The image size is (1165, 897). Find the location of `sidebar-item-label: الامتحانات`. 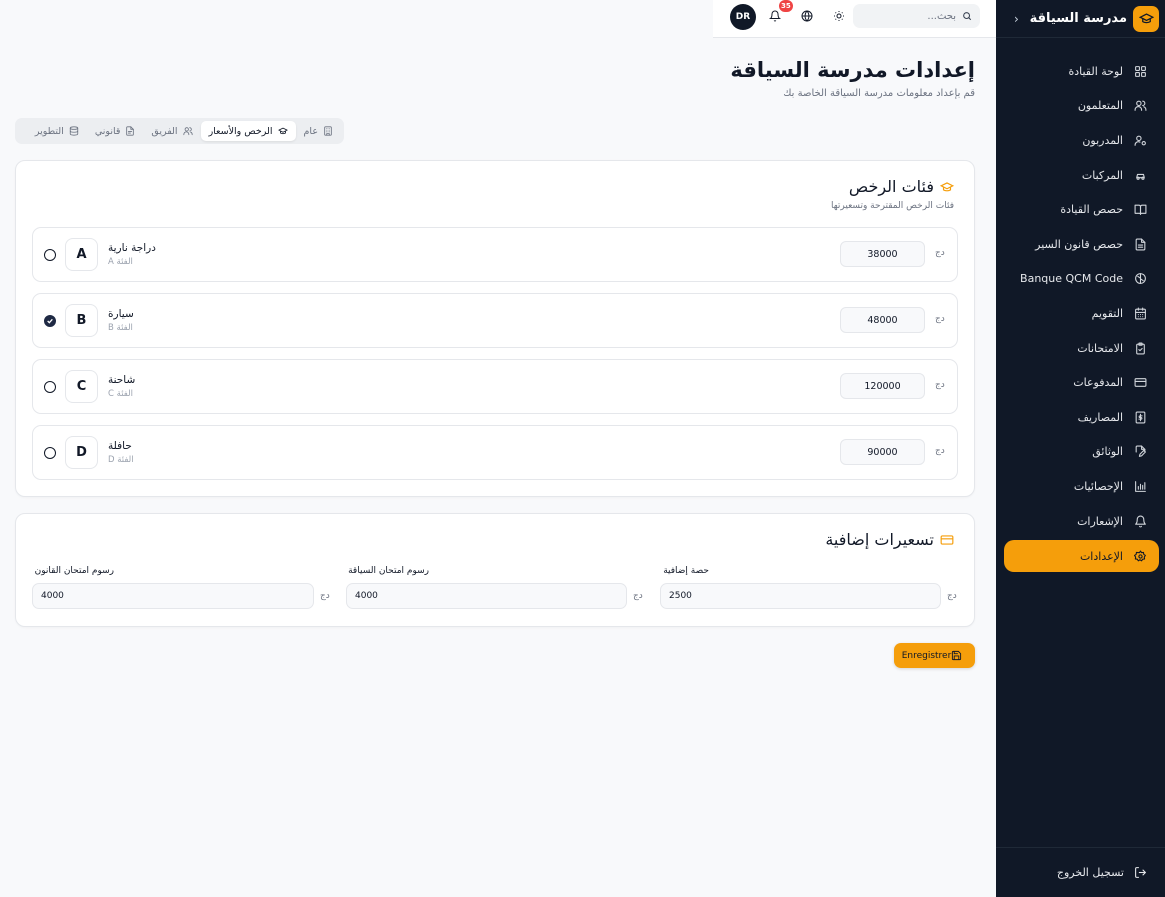

sidebar-item-label: الامتحانات is located at coordinates (1100, 348).